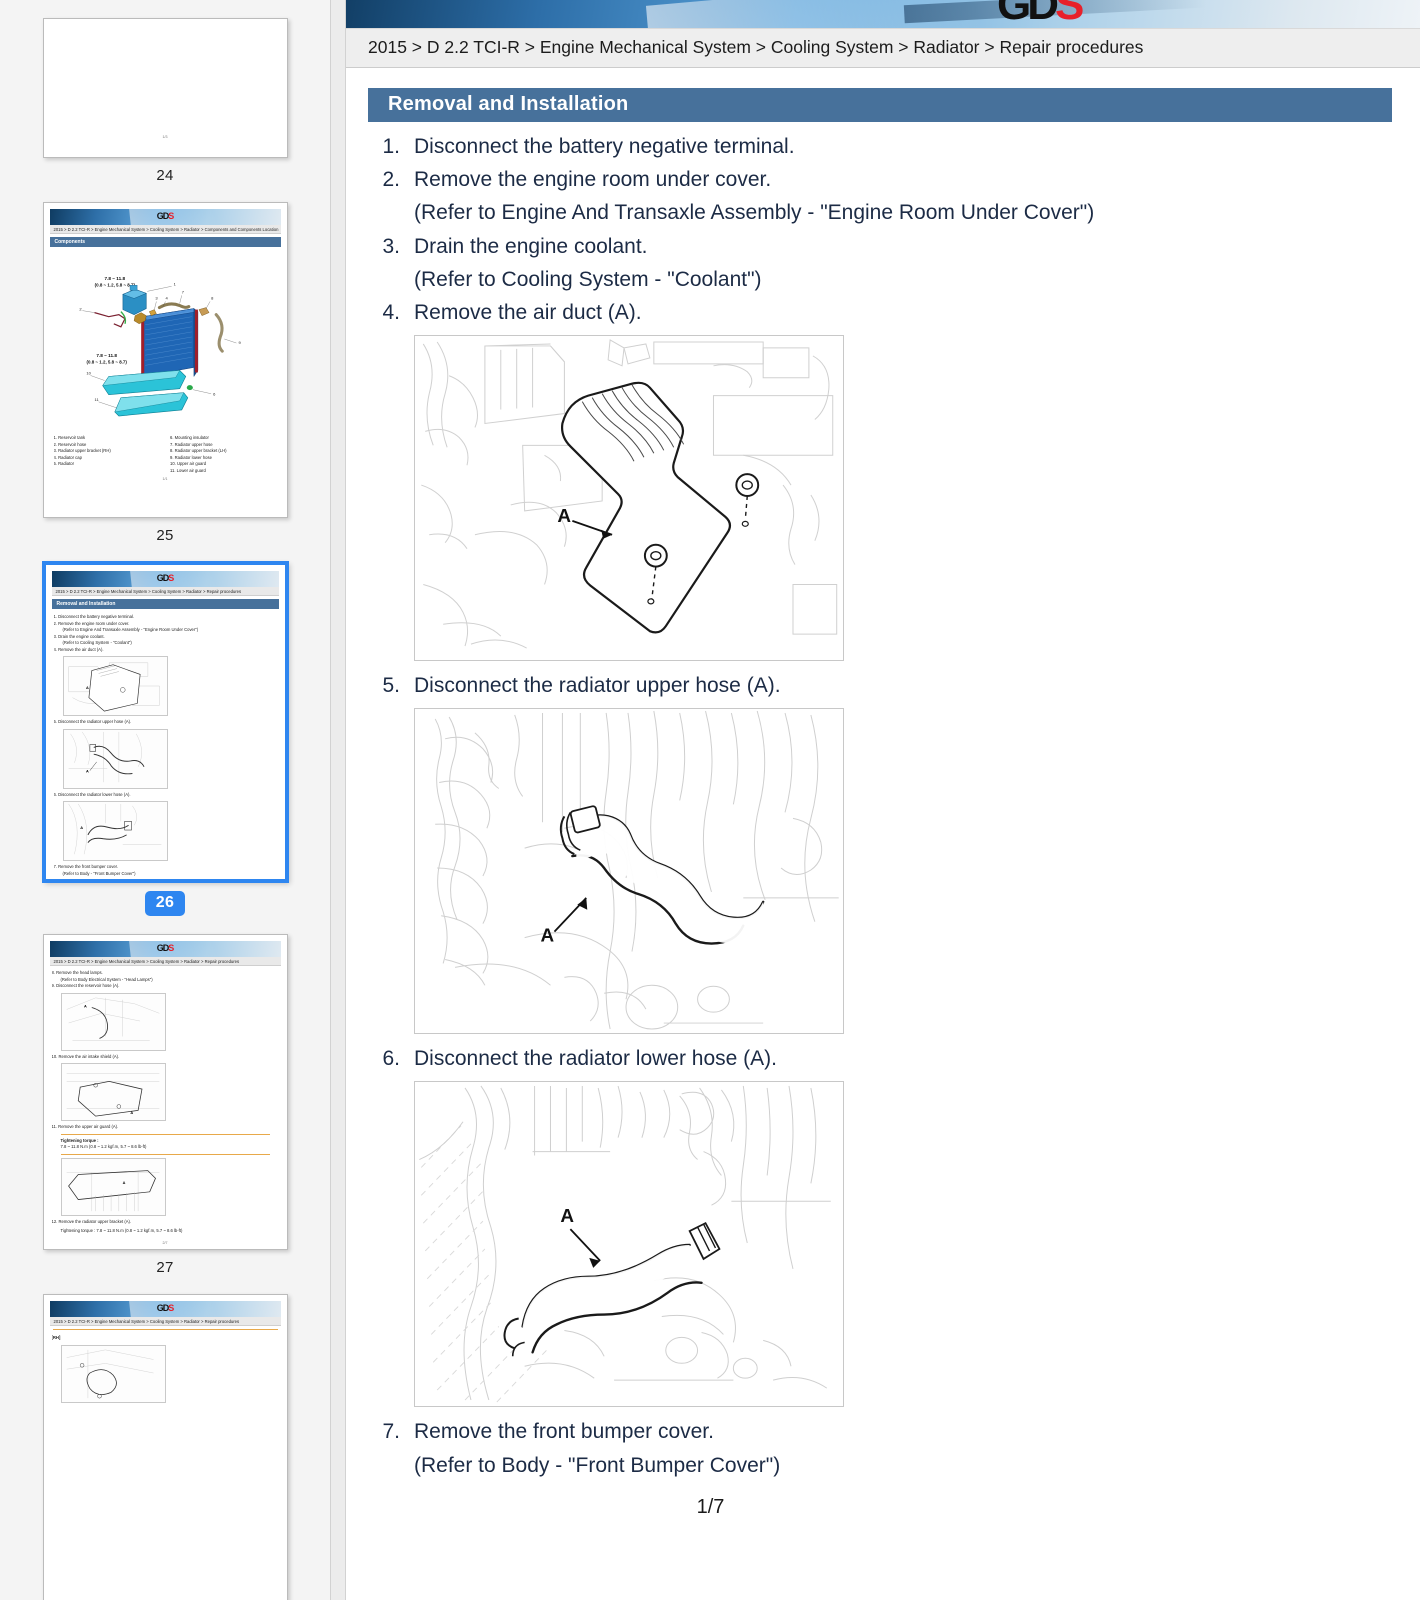 Image resolution: width=1420 pixels, height=1600 pixels. What do you see at coordinates (96, 399) in the screenshot?
I see `svg-text: 11` at bounding box center [96, 399].